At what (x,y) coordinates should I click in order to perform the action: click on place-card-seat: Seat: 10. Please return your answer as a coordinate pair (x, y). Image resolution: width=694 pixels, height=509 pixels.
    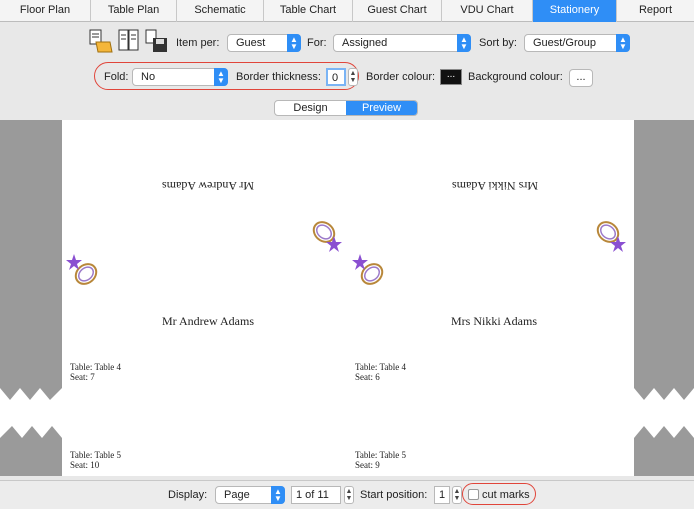
    Looking at the image, I should click on (85, 465).